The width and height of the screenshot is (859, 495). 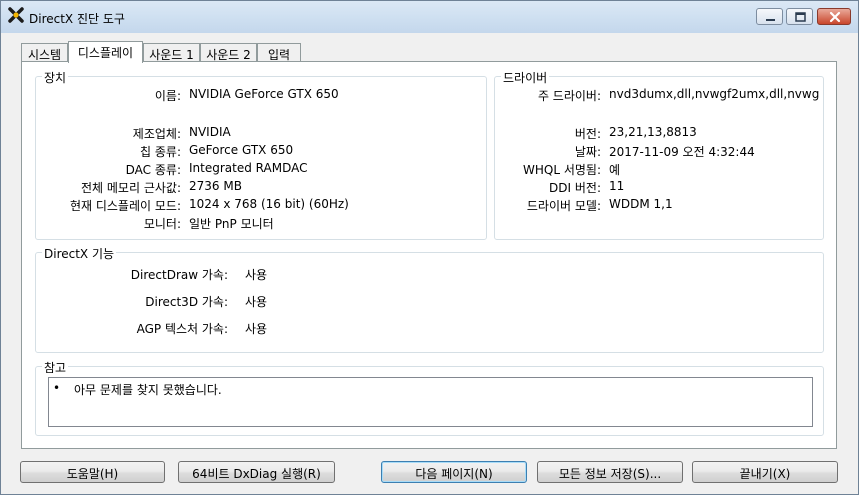 I want to click on total-memory-label: 전체 메모리 근사값:, so click(x=131, y=188).